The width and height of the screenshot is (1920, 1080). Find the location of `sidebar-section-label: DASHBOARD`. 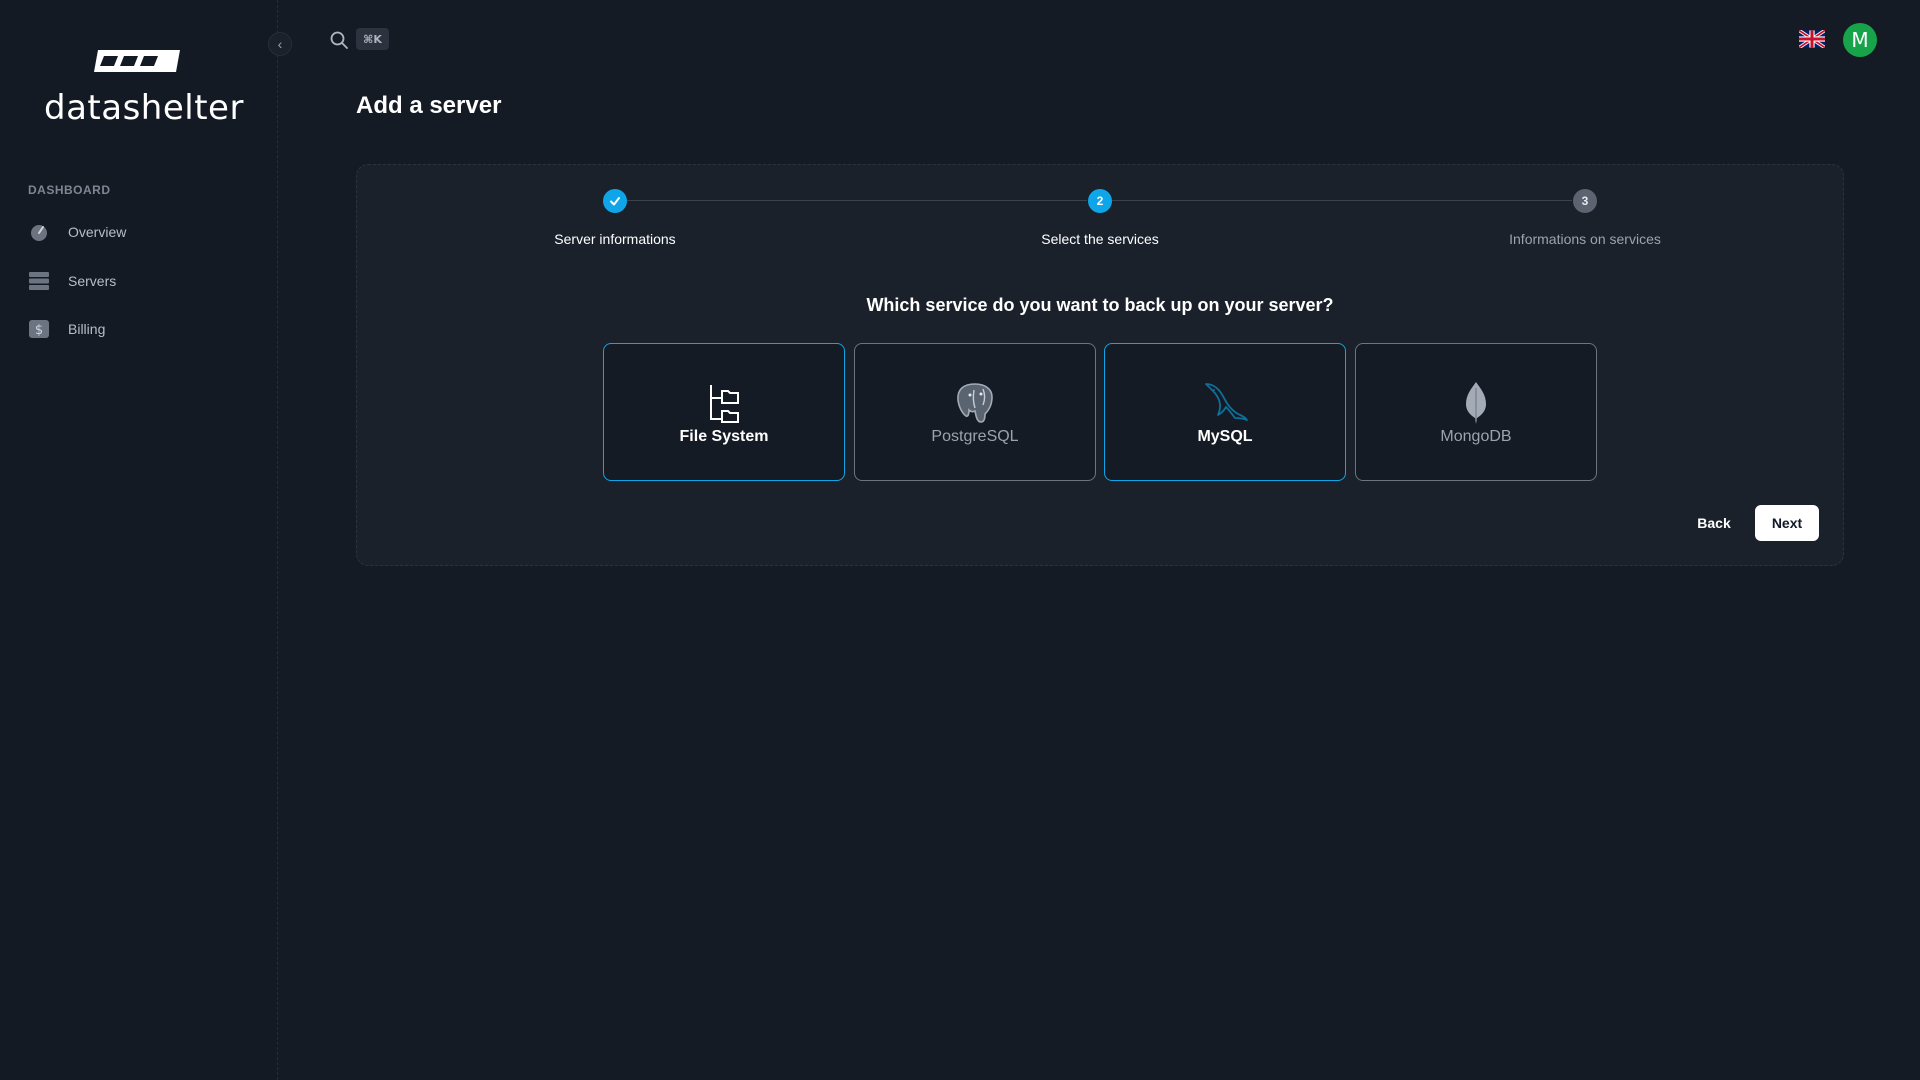

sidebar-section-label: DASHBOARD is located at coordinates (69, 190).